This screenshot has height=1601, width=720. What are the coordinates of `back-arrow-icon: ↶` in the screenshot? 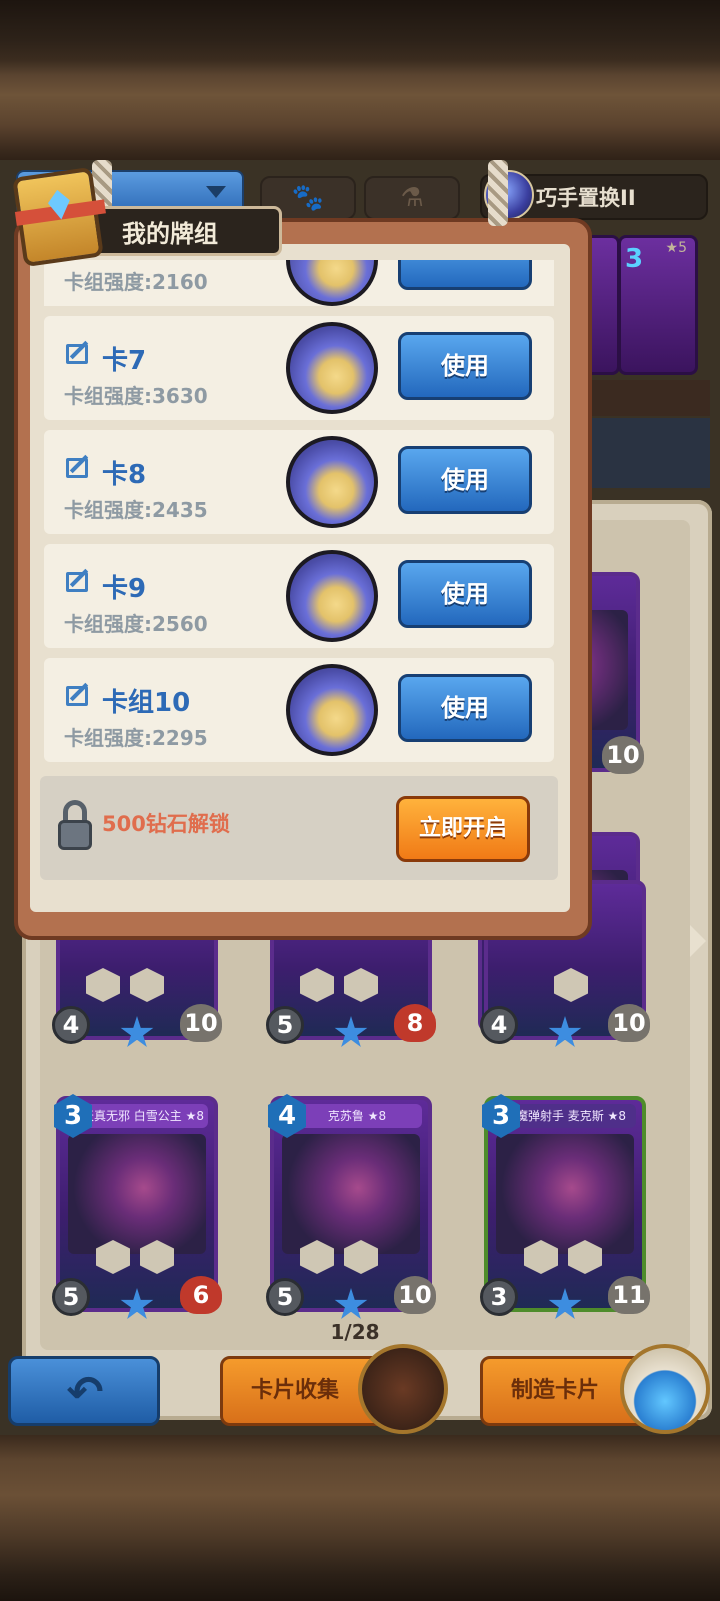 It's located at (85, 1392).